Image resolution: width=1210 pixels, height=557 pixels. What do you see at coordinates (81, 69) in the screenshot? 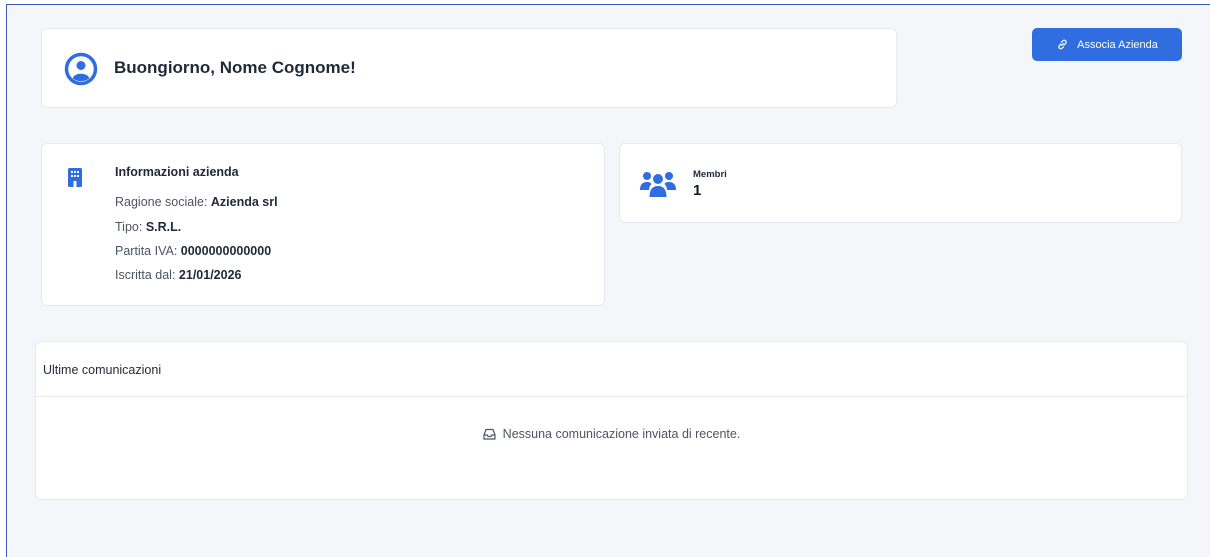
I see `user-circle-icon` at bounding box center [81, 69].